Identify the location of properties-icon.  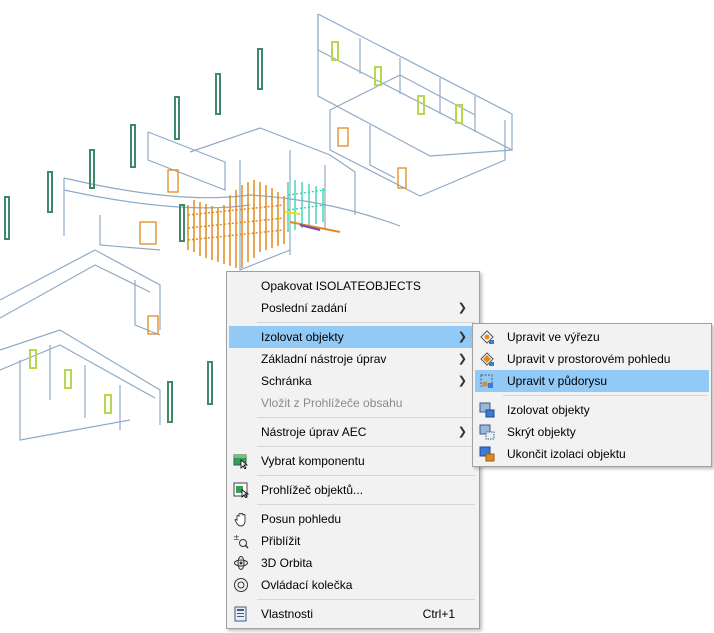
(240, 614).